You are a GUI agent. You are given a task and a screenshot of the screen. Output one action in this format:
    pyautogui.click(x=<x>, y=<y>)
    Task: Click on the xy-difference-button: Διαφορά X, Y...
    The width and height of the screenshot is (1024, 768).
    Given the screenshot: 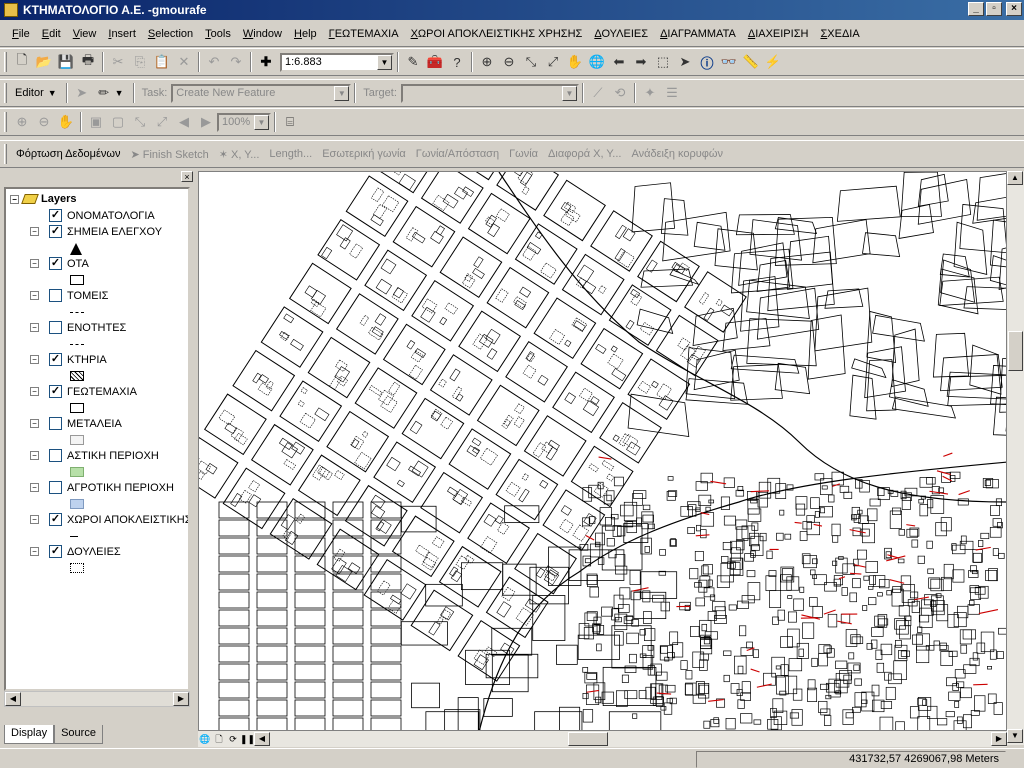 What is the action you would take?
    pyautogui.click(x=584, y=154)
    